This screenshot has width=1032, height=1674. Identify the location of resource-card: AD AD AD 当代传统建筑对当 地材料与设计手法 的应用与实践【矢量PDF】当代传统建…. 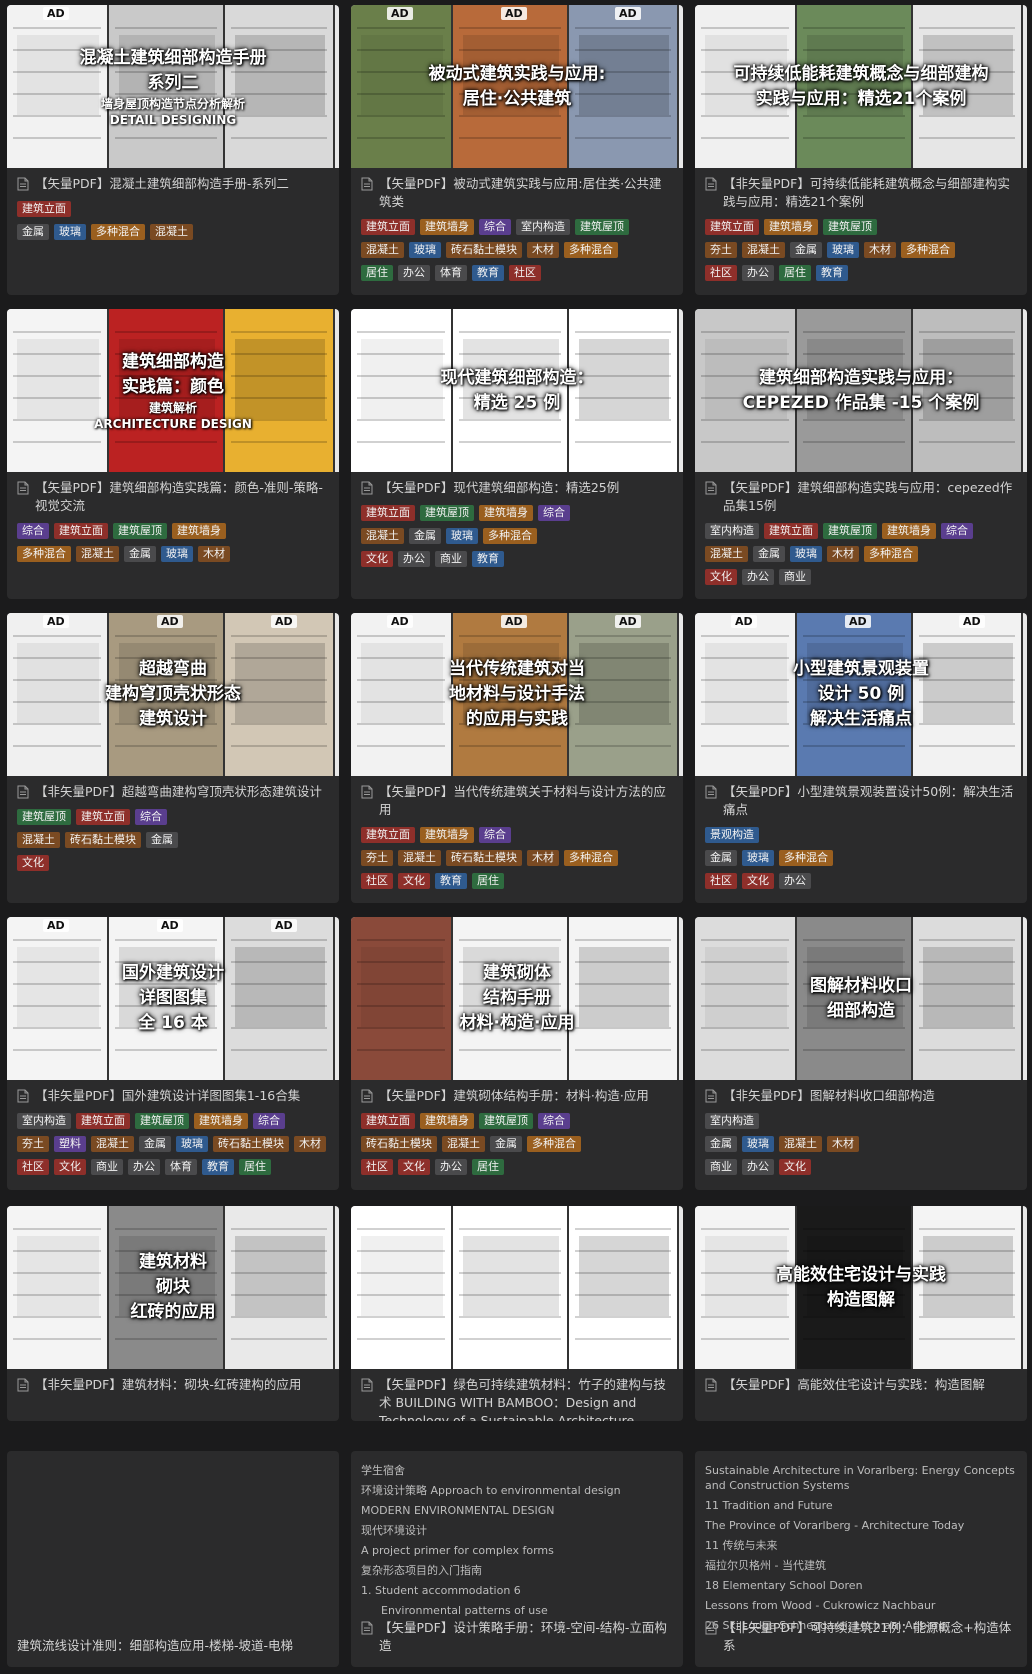
(517, 758).